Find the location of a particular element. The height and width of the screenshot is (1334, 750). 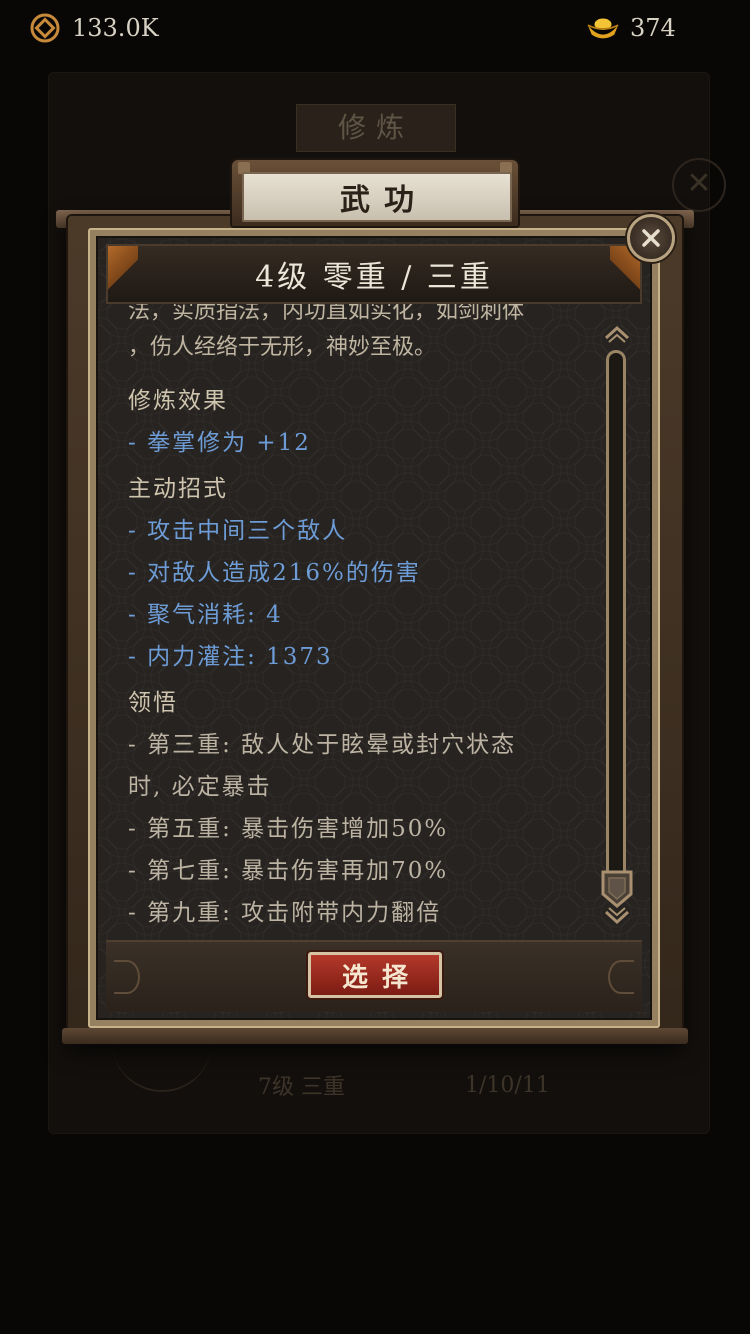

level-banner: 4级 零重 / 三重 is located at coordinates (374, 274).